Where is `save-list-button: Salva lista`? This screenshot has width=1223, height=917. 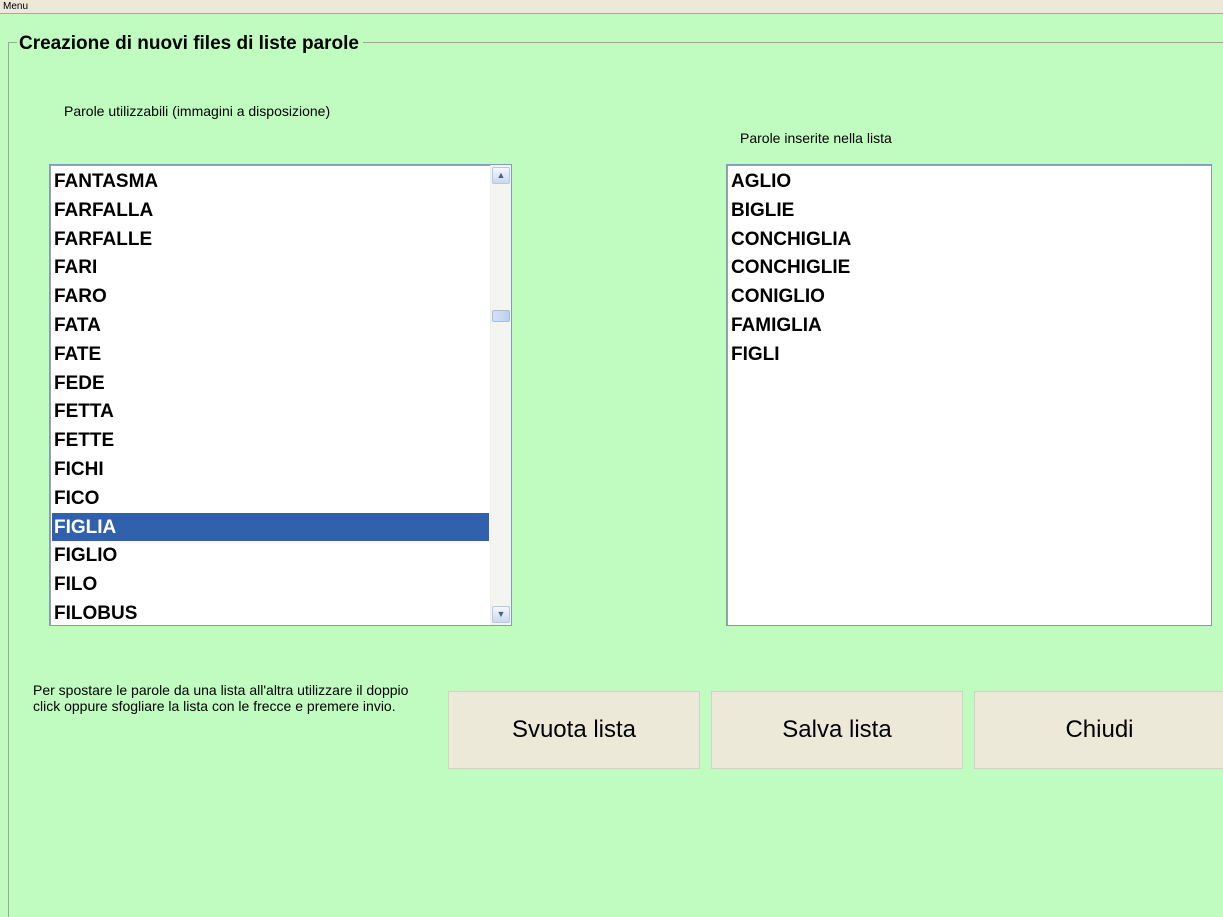 save-list-button: Salva lista is located at coordinates (837, 730).